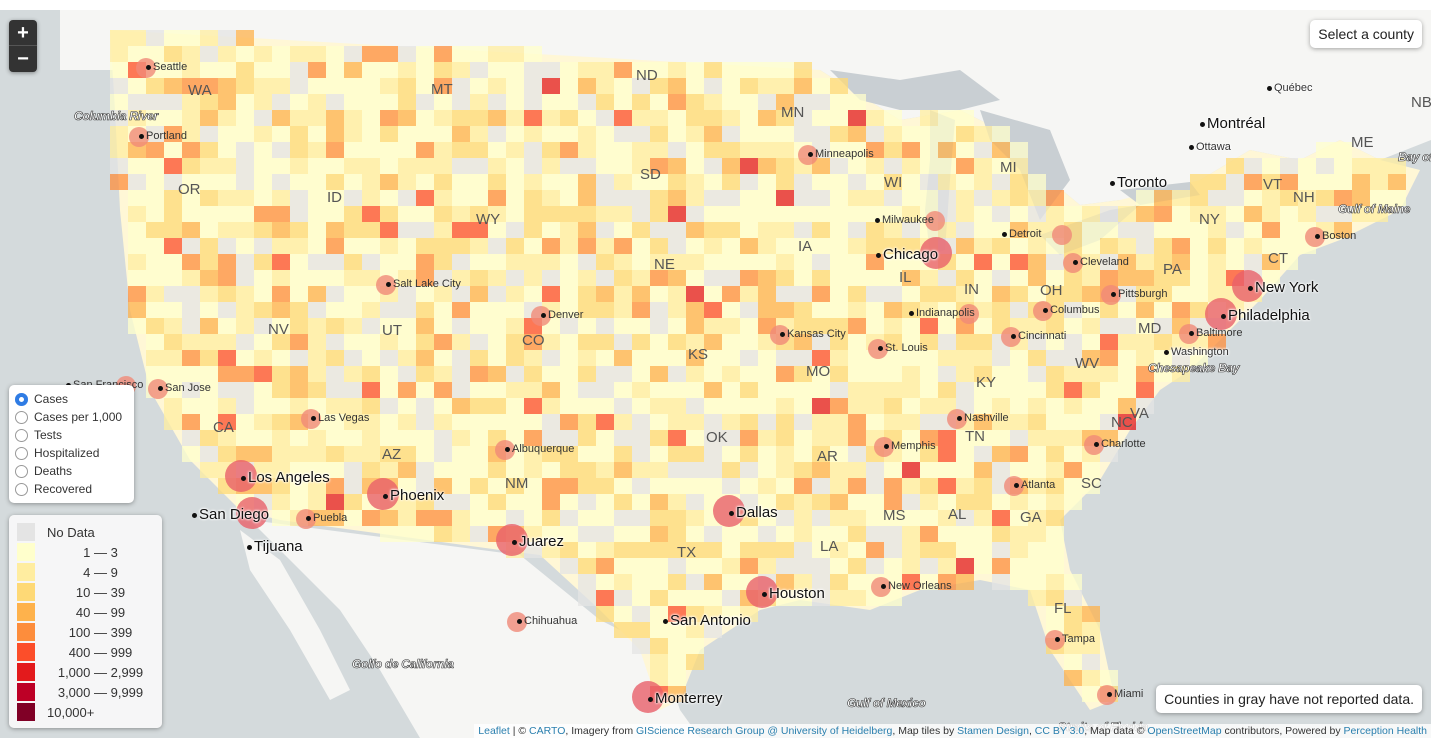  Describe the element at coordinates (71, 489) in the screenshot. I see `layer-option: Recovered` at that location.